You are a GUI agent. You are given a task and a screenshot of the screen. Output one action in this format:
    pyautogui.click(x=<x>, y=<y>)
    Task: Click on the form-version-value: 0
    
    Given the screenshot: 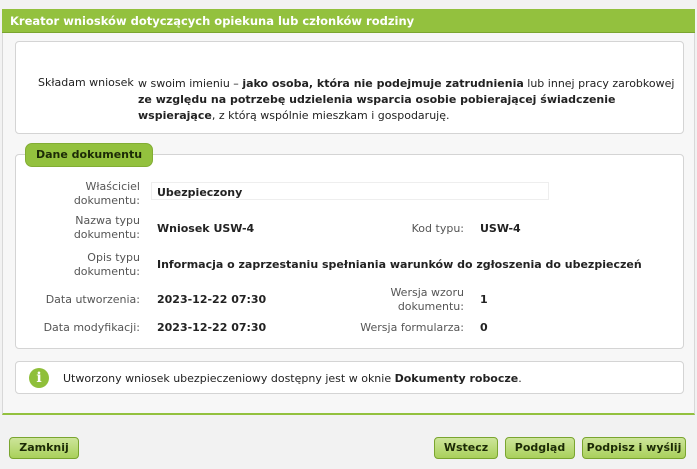 What is the action you would take?
    pyautogui.click(x=484, y=327)
    